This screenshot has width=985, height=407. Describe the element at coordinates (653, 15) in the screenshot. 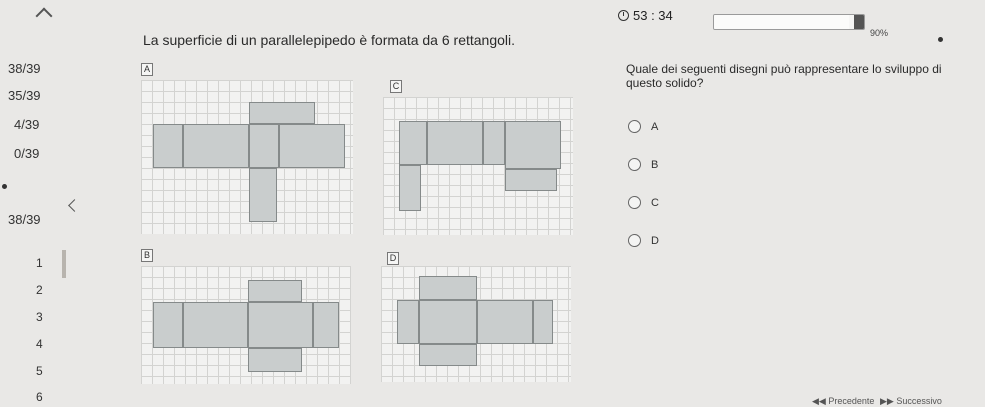

I see `timer-value: 53 : 34` at that location.